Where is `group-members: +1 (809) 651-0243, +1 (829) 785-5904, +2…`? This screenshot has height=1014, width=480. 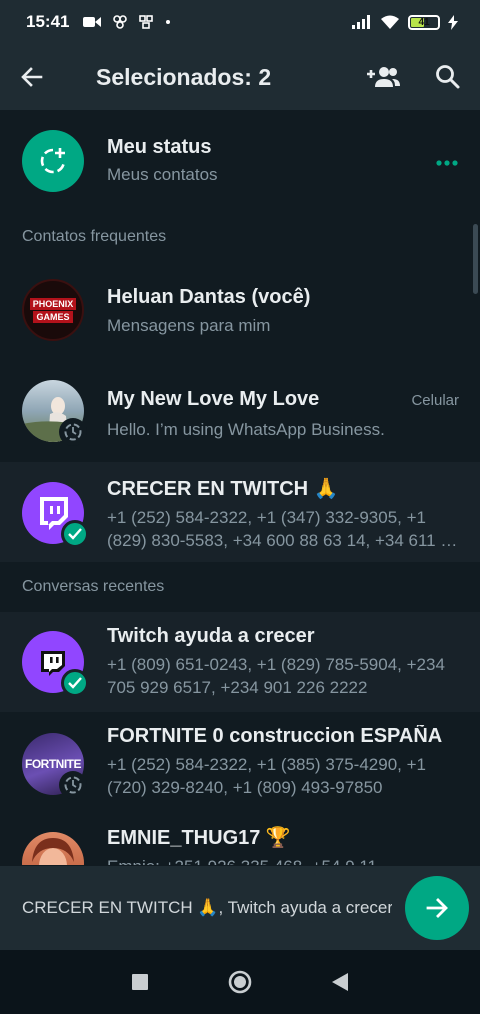 group-members: +1 (809) 651-0243, +1 (829) 785-5904, +2… is located at coordinates (276, 676).